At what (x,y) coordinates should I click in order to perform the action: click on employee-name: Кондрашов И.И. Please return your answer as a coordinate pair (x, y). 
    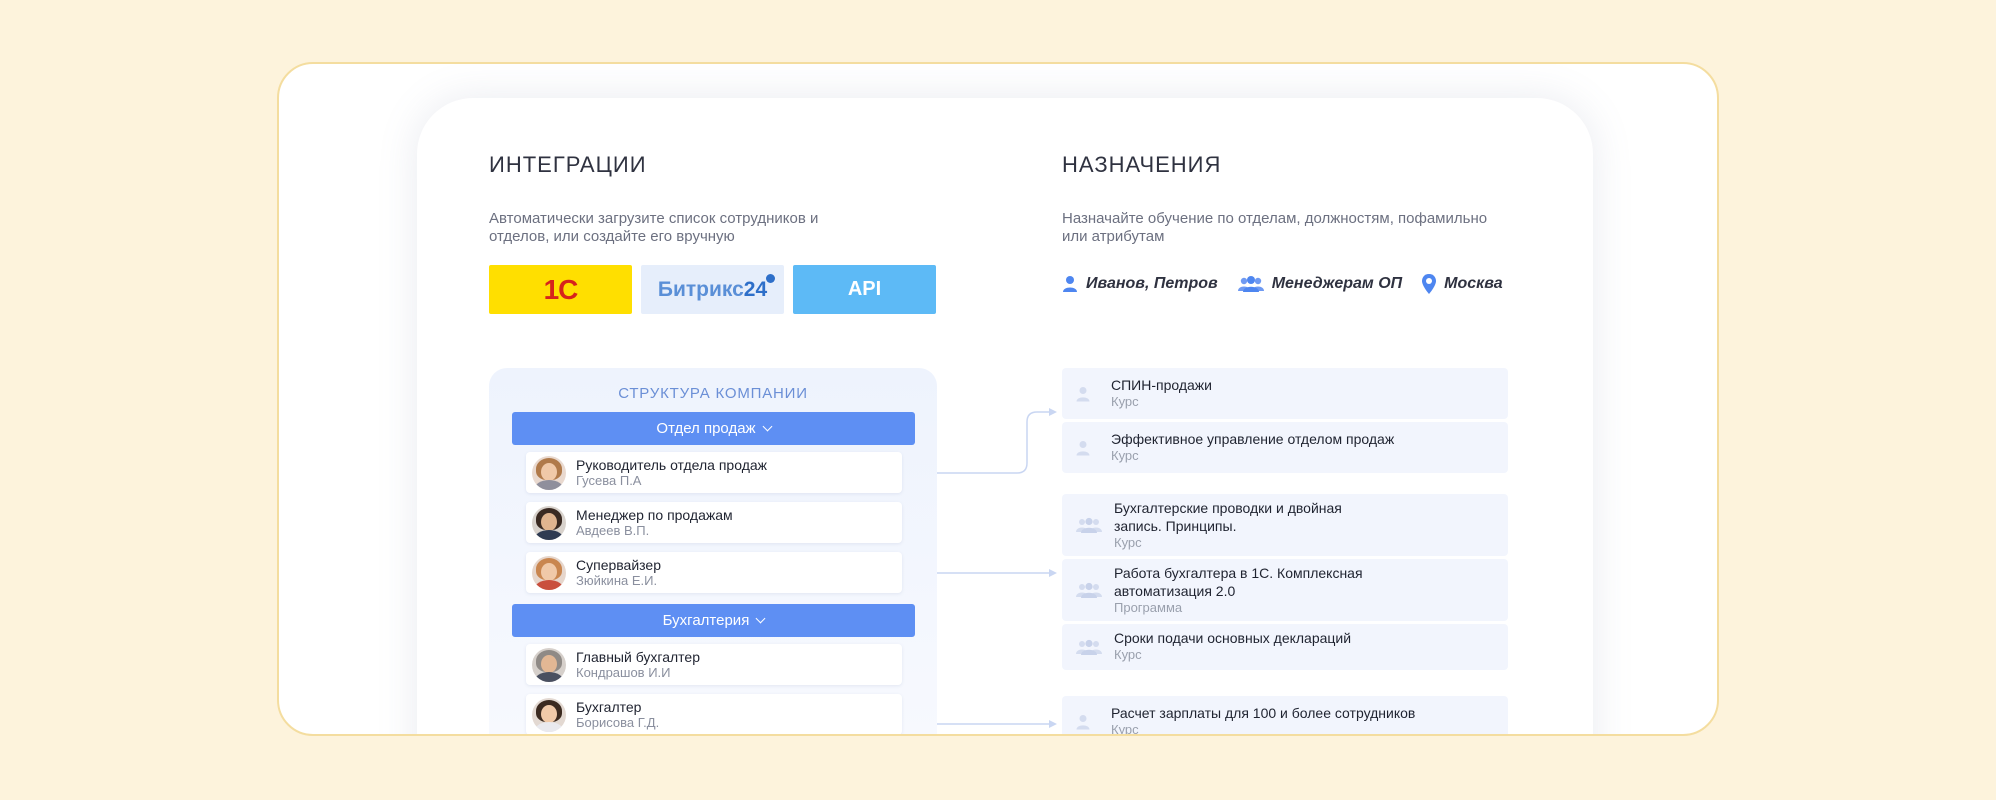
    Looking at the image, I should click on (623, 672).